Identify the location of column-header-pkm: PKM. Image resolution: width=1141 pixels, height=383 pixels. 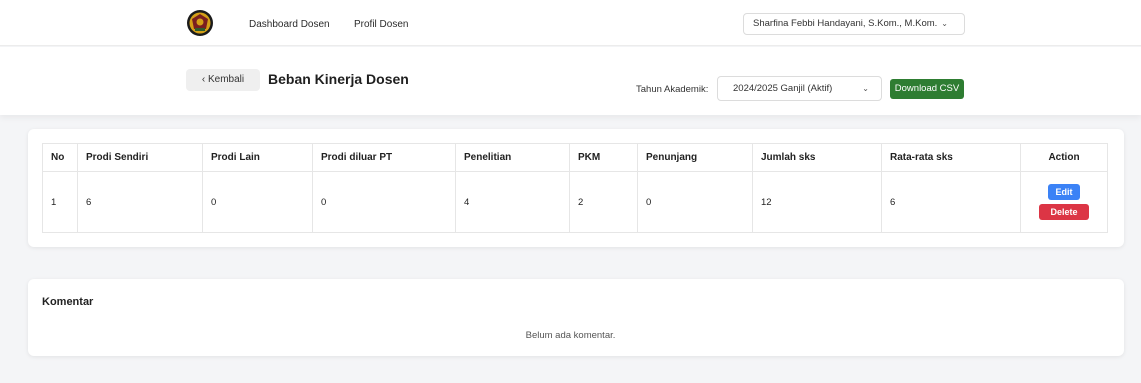
(603, 157).